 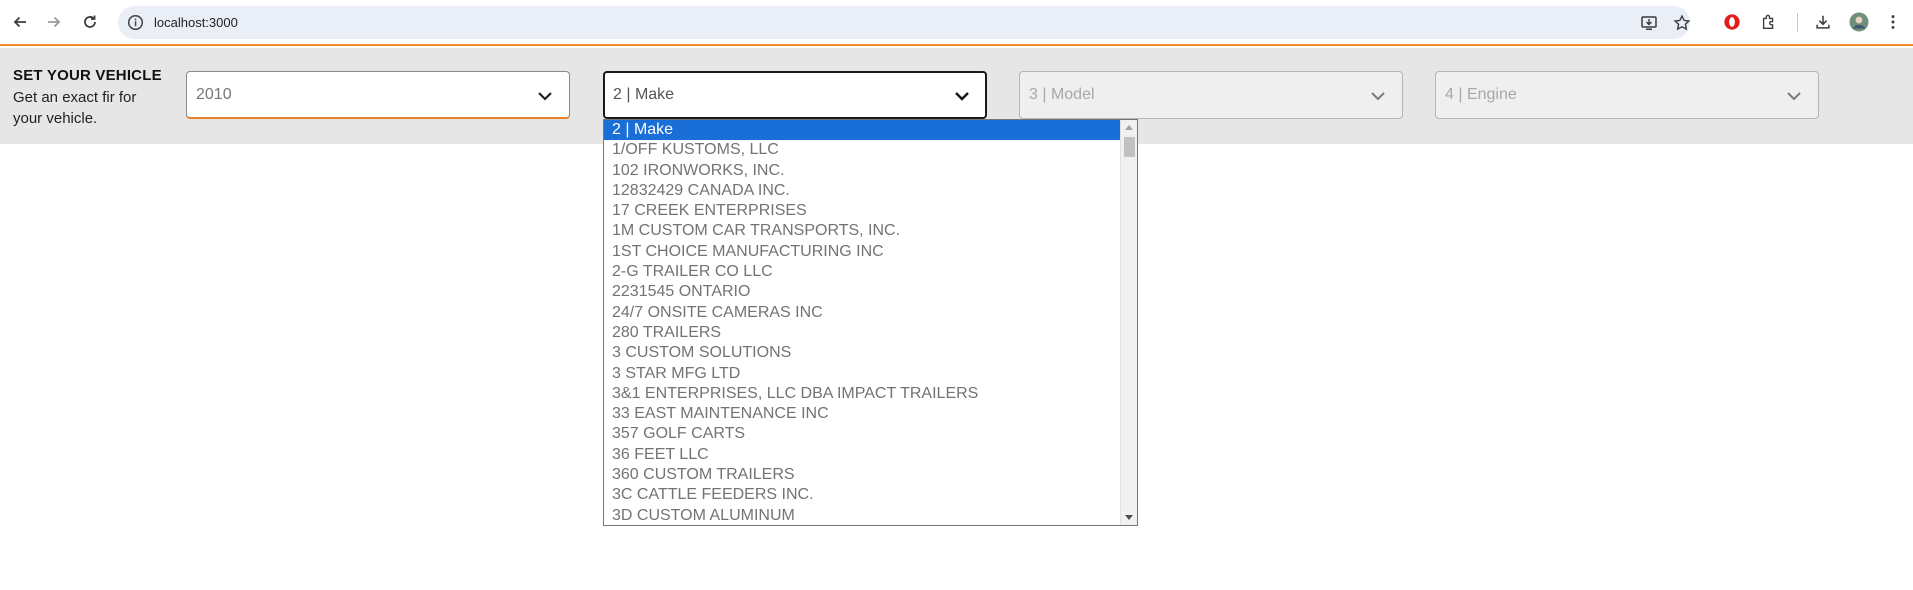 What do you see at coordinates (1797, 22) in the screenshot?
I see `toolbar-divider` at bounding box center [1797, 22].